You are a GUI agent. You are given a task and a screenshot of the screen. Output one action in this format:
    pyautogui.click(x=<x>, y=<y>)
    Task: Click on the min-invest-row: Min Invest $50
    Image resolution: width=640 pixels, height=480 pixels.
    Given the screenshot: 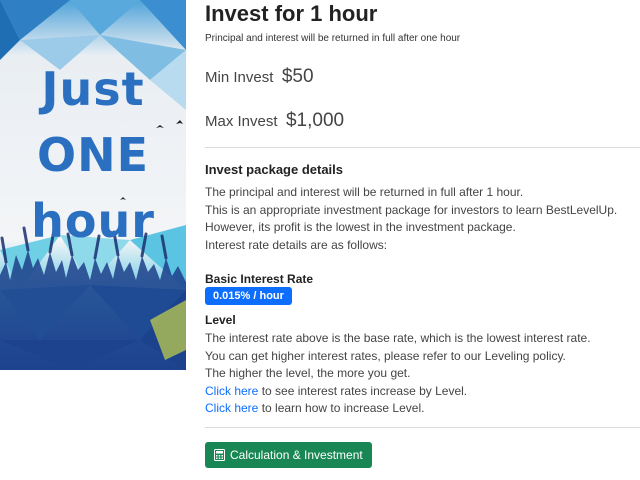 What is the action you would take?
    pyautogui.click(x=259, y=77)
    